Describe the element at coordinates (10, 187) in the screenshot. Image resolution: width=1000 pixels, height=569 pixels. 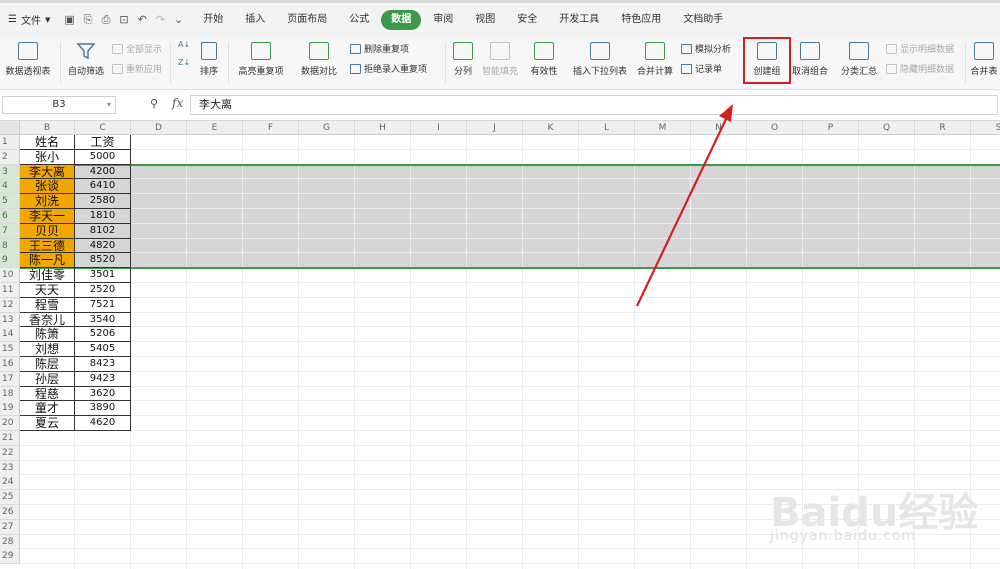
I see `row-header-4: 4` at that location.